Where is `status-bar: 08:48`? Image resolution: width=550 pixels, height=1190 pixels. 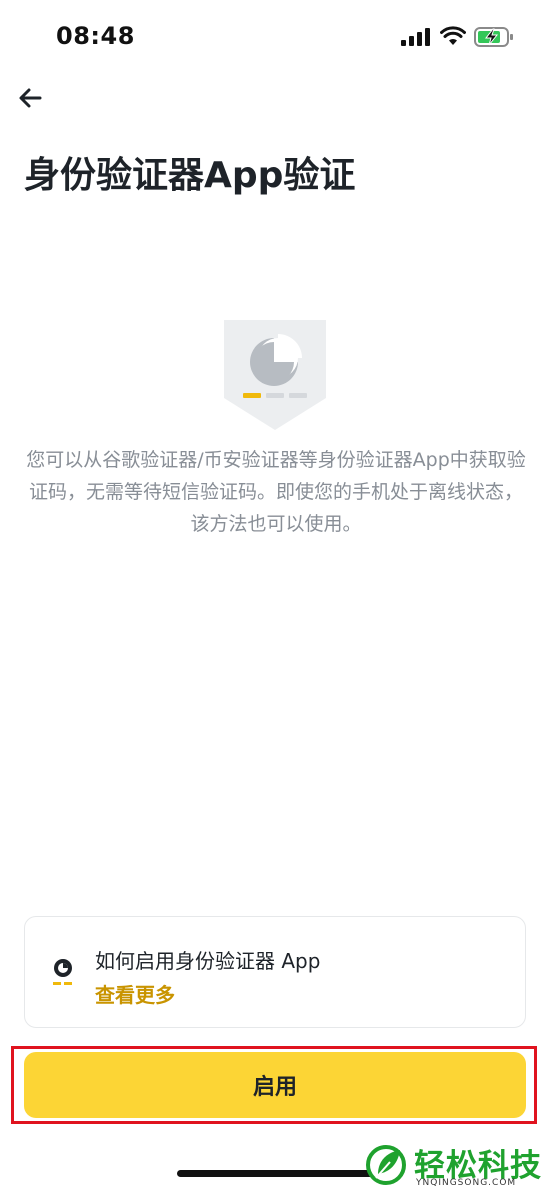
status-bar: 08:48 is located at coordinates (275, 36).